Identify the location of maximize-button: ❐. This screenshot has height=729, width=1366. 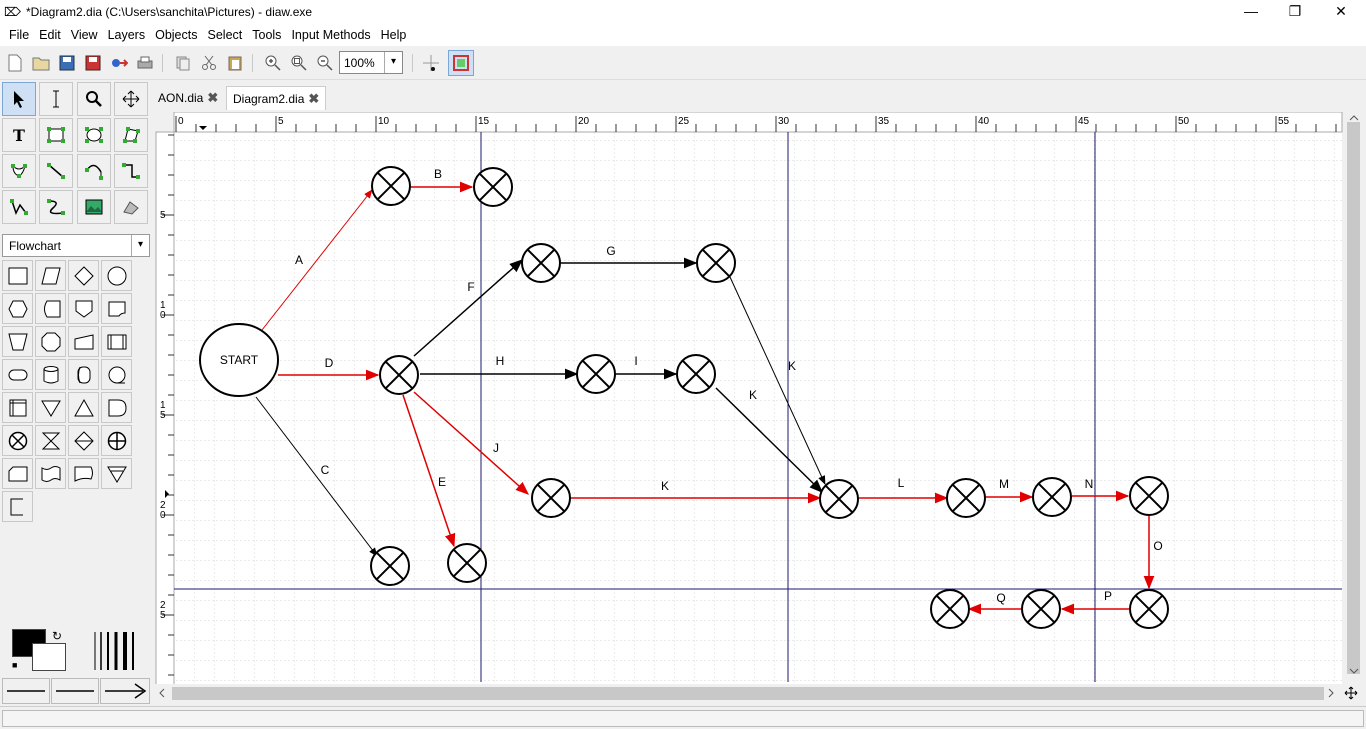
(1295, 12).